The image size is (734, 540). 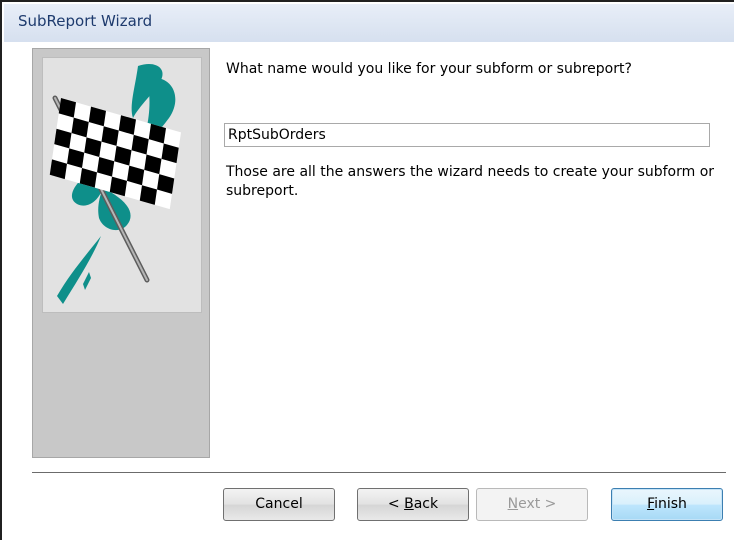 I want to click on finish-button: Finish, so click(x=667, y=504).